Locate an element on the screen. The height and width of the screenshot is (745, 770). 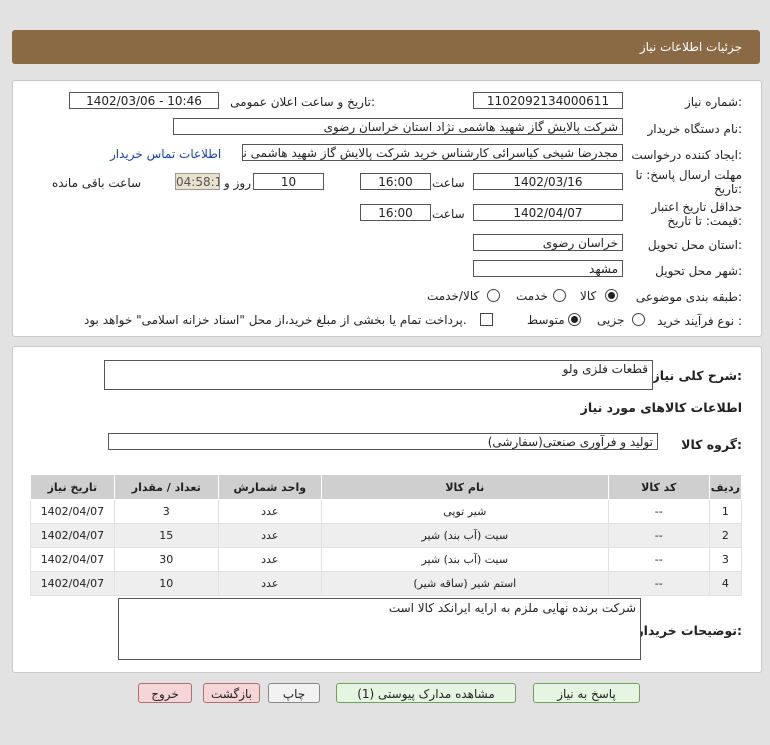
cell-row-number: 2 is located at coordinates (725, 535).